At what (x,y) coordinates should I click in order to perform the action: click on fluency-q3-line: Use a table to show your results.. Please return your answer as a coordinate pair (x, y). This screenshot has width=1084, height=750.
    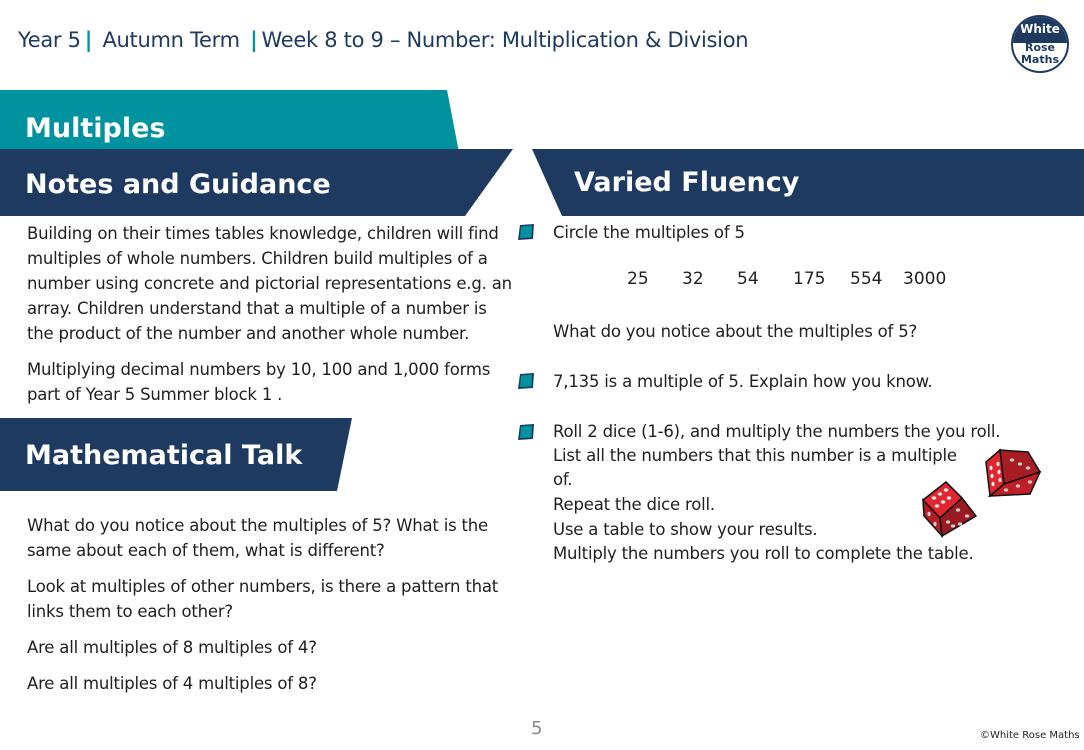
    Looking at the image, I should click on (685, 529).